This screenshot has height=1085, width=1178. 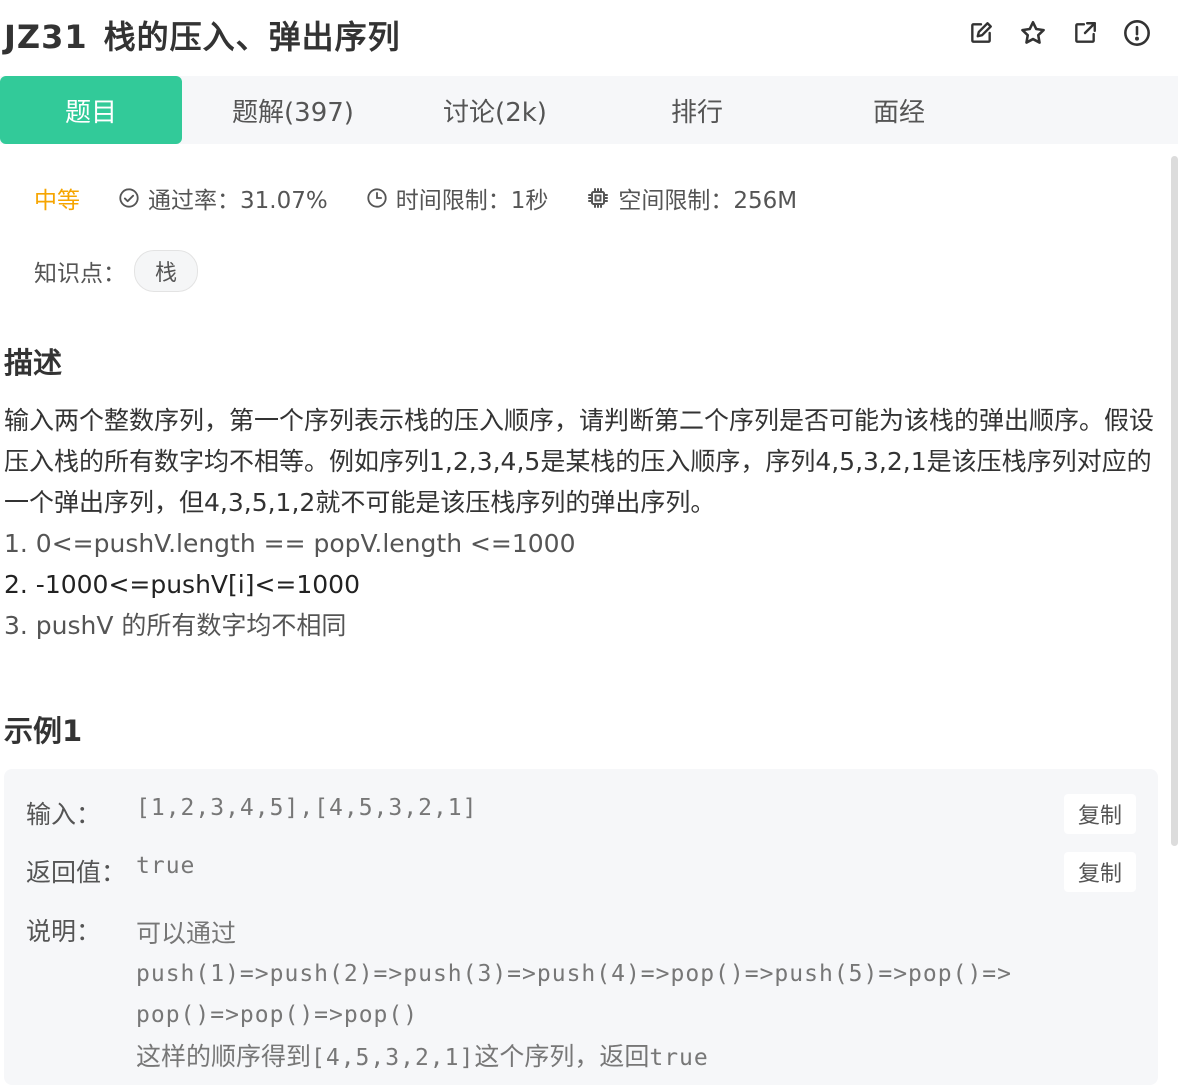 I want to click on space-limit: 空间限制：256M, so click(x=691, y=198).